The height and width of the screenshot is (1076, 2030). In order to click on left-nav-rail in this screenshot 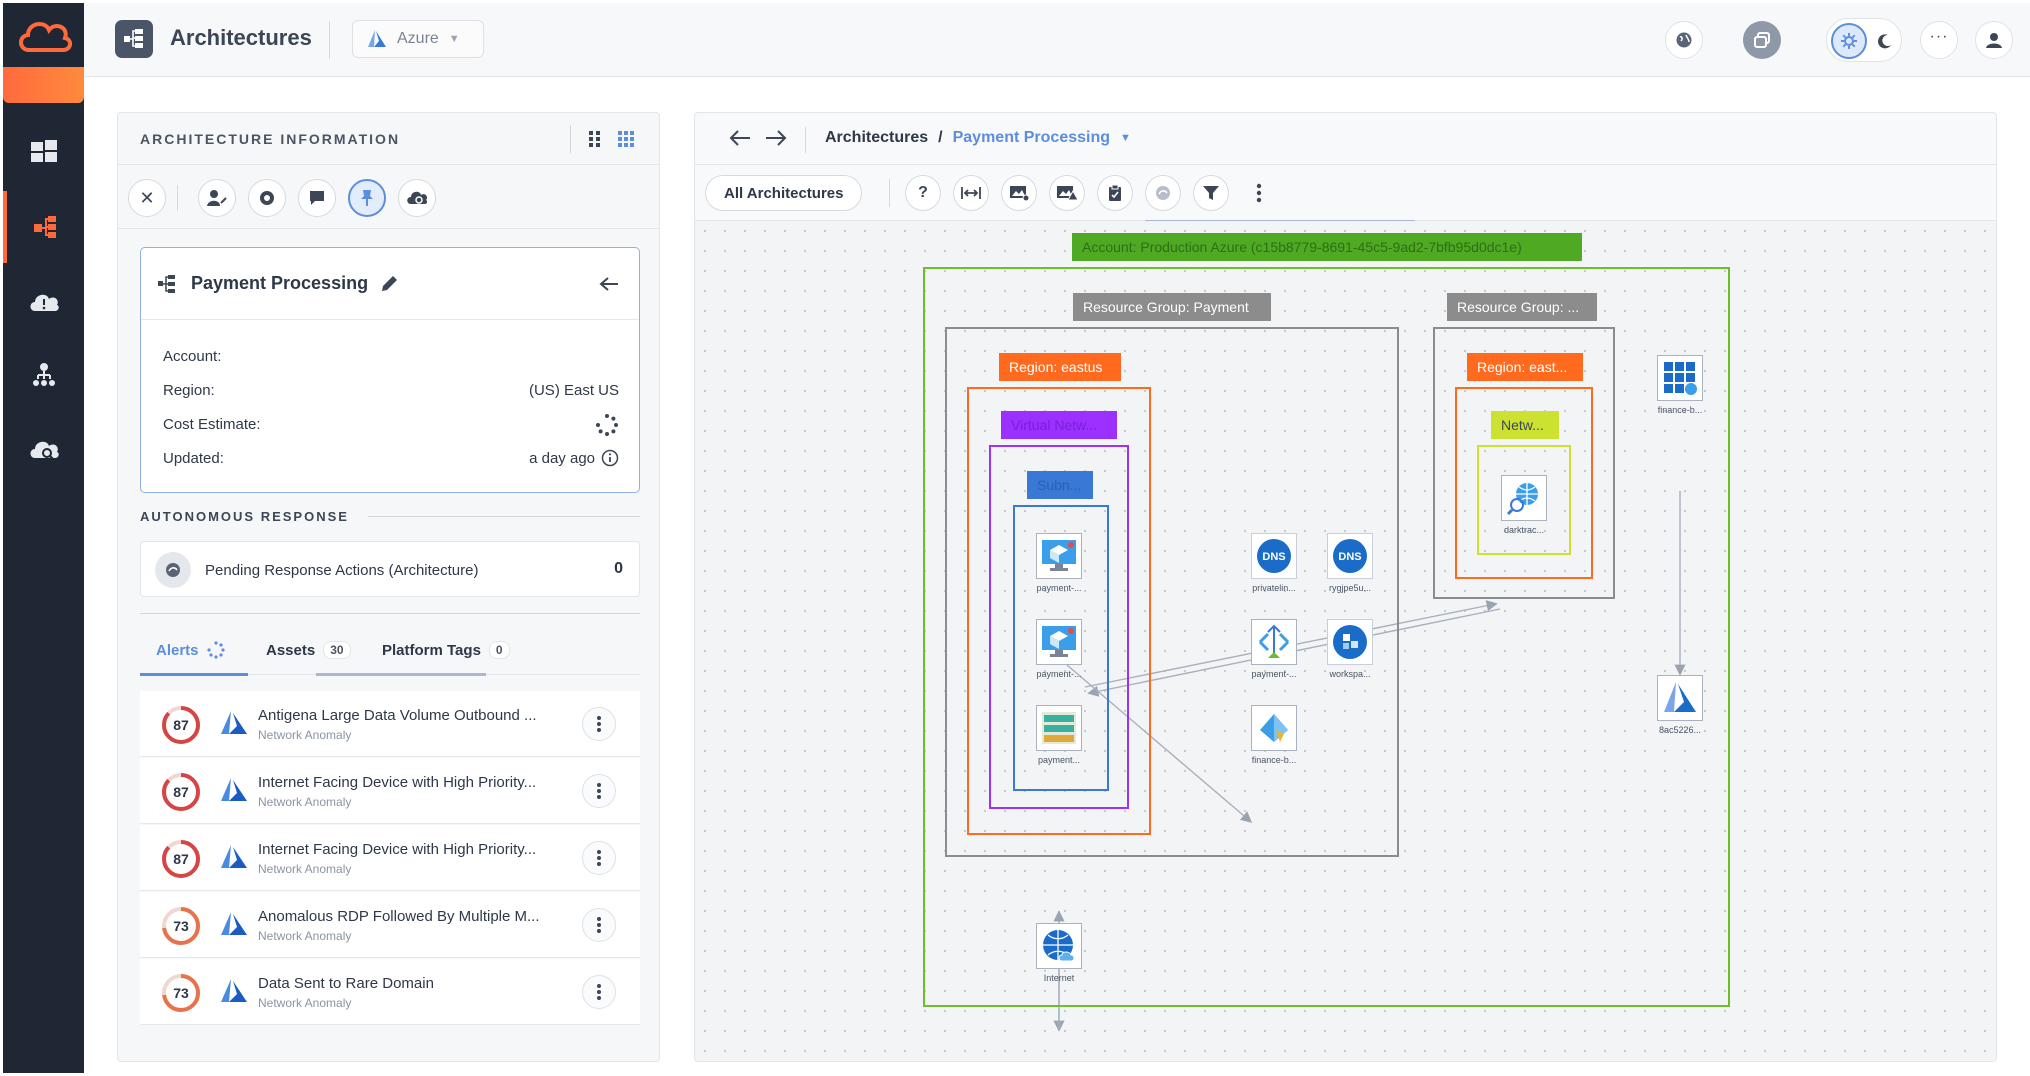, I will do `click(43, 538)`.